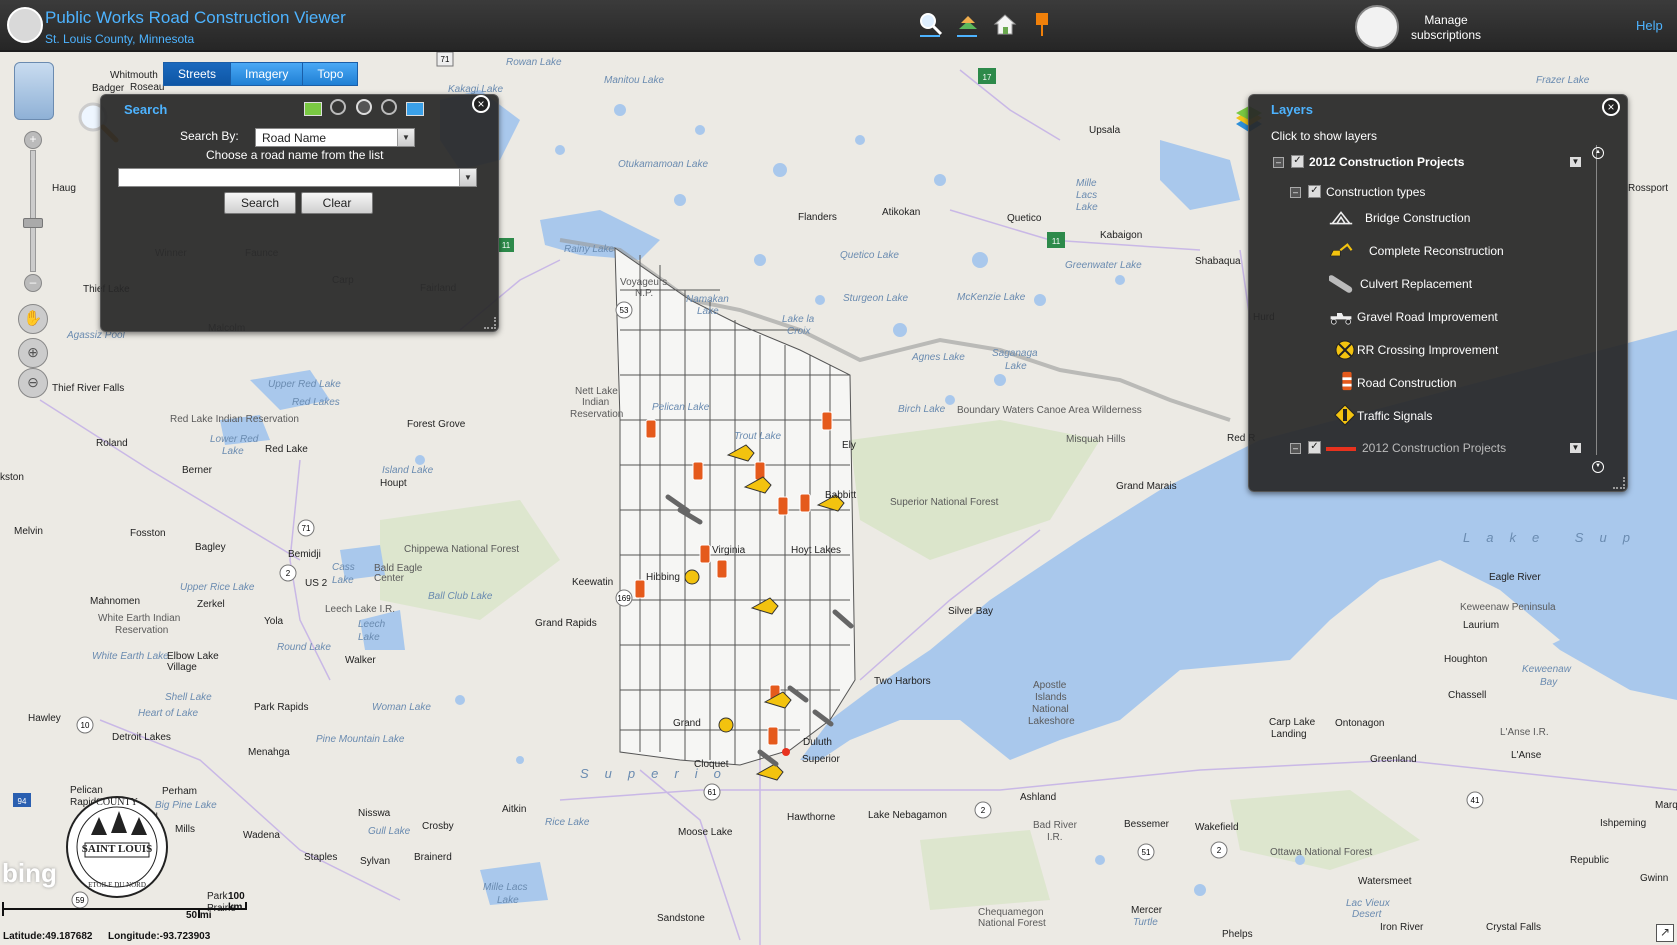  Describe the element at coordinates (1051, 721) in the screenshot. I see `place-label: Lakeshore` at that location.